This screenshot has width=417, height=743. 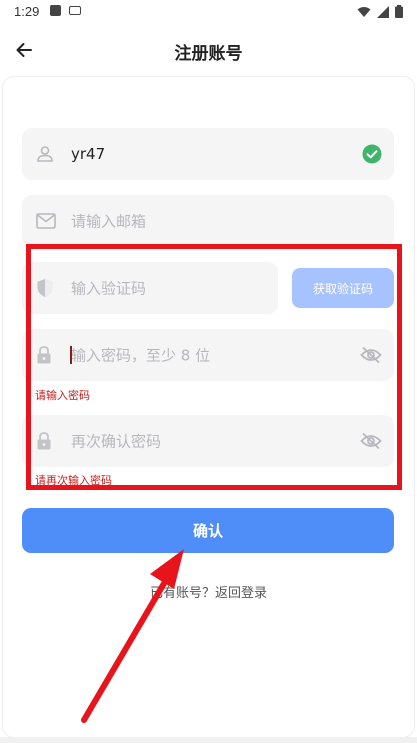 What do you see at coordinates (116, 441) in the screenshot?
I see `confirm-password-placeholder: 再次确认密码` at bounding box center [116, 441].